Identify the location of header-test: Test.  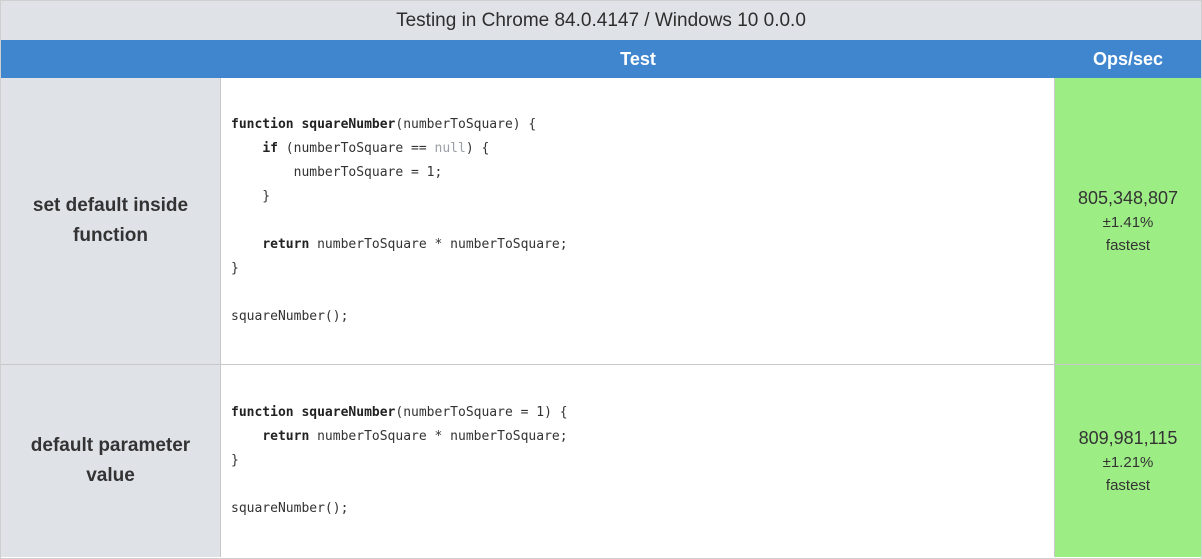
(638, 59).